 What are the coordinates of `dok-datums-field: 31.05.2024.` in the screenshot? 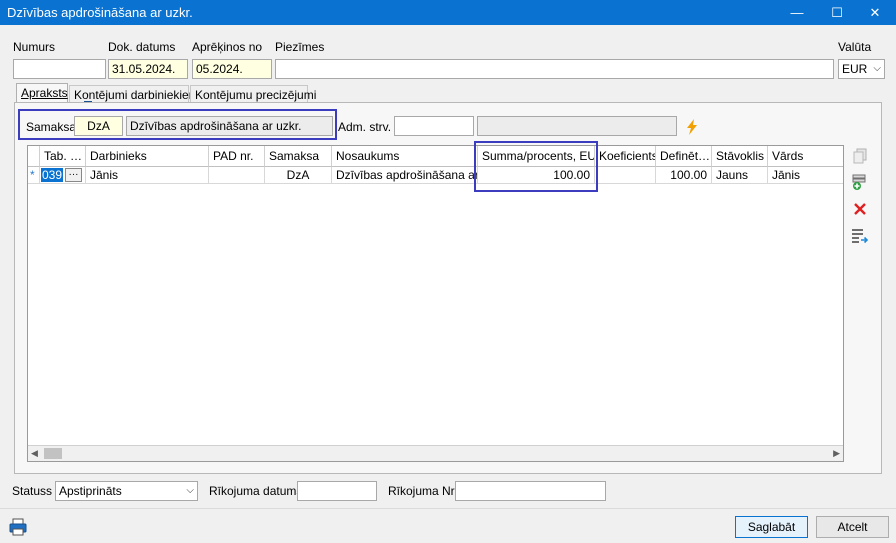 It's located at (148, 69).